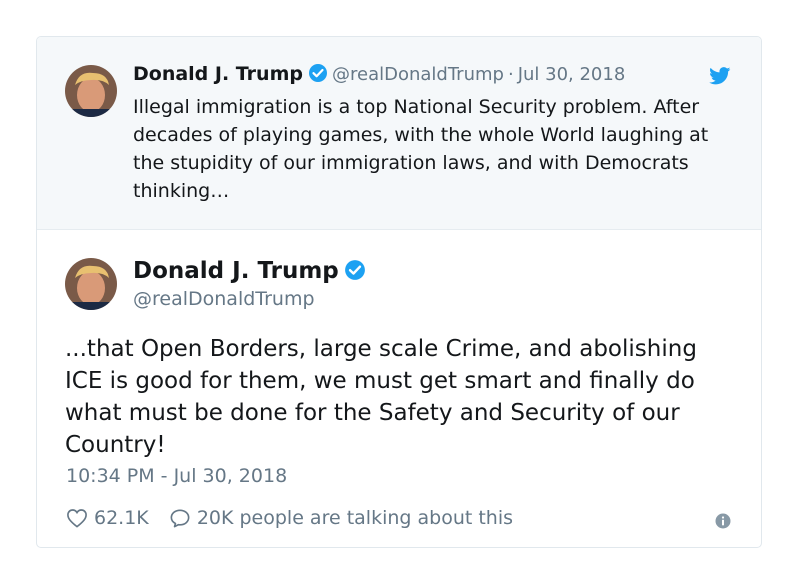 The height and width of the screenshot is (586, 799). Describe the element at coordinates (355, 518) in the screenshot. I see `talking-count: 20K people are talking about this` at that location.